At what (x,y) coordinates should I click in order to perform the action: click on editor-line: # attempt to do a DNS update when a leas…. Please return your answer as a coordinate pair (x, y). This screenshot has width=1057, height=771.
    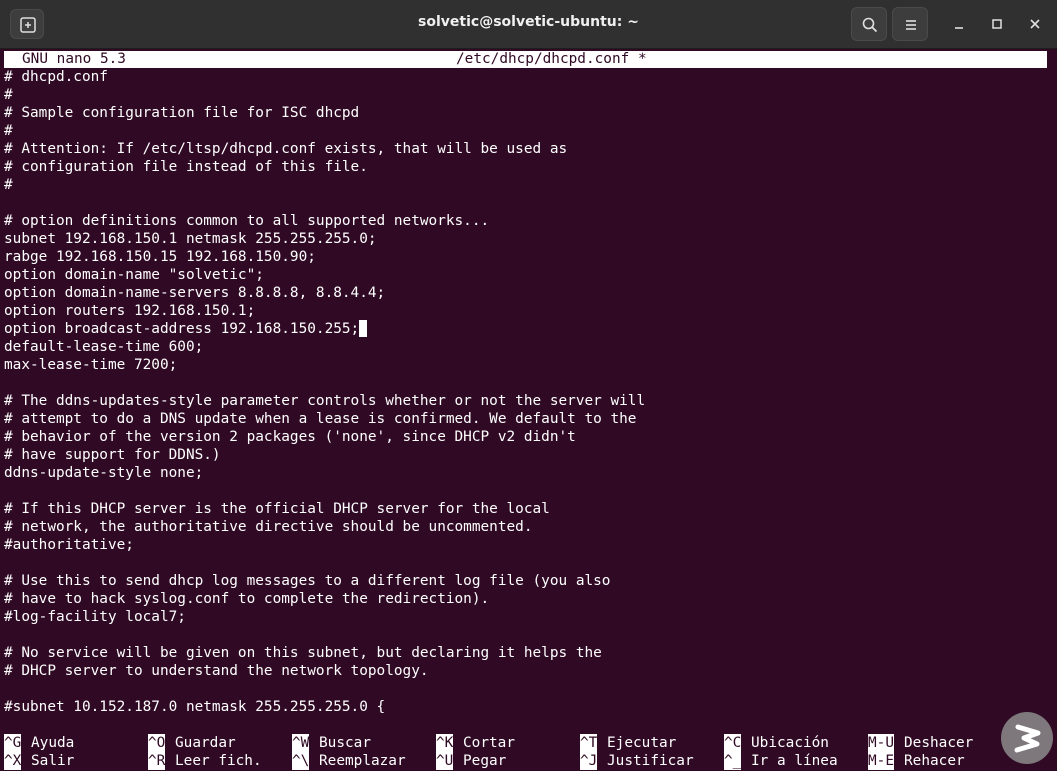
    Looking at the image, I should click on (320, 419).